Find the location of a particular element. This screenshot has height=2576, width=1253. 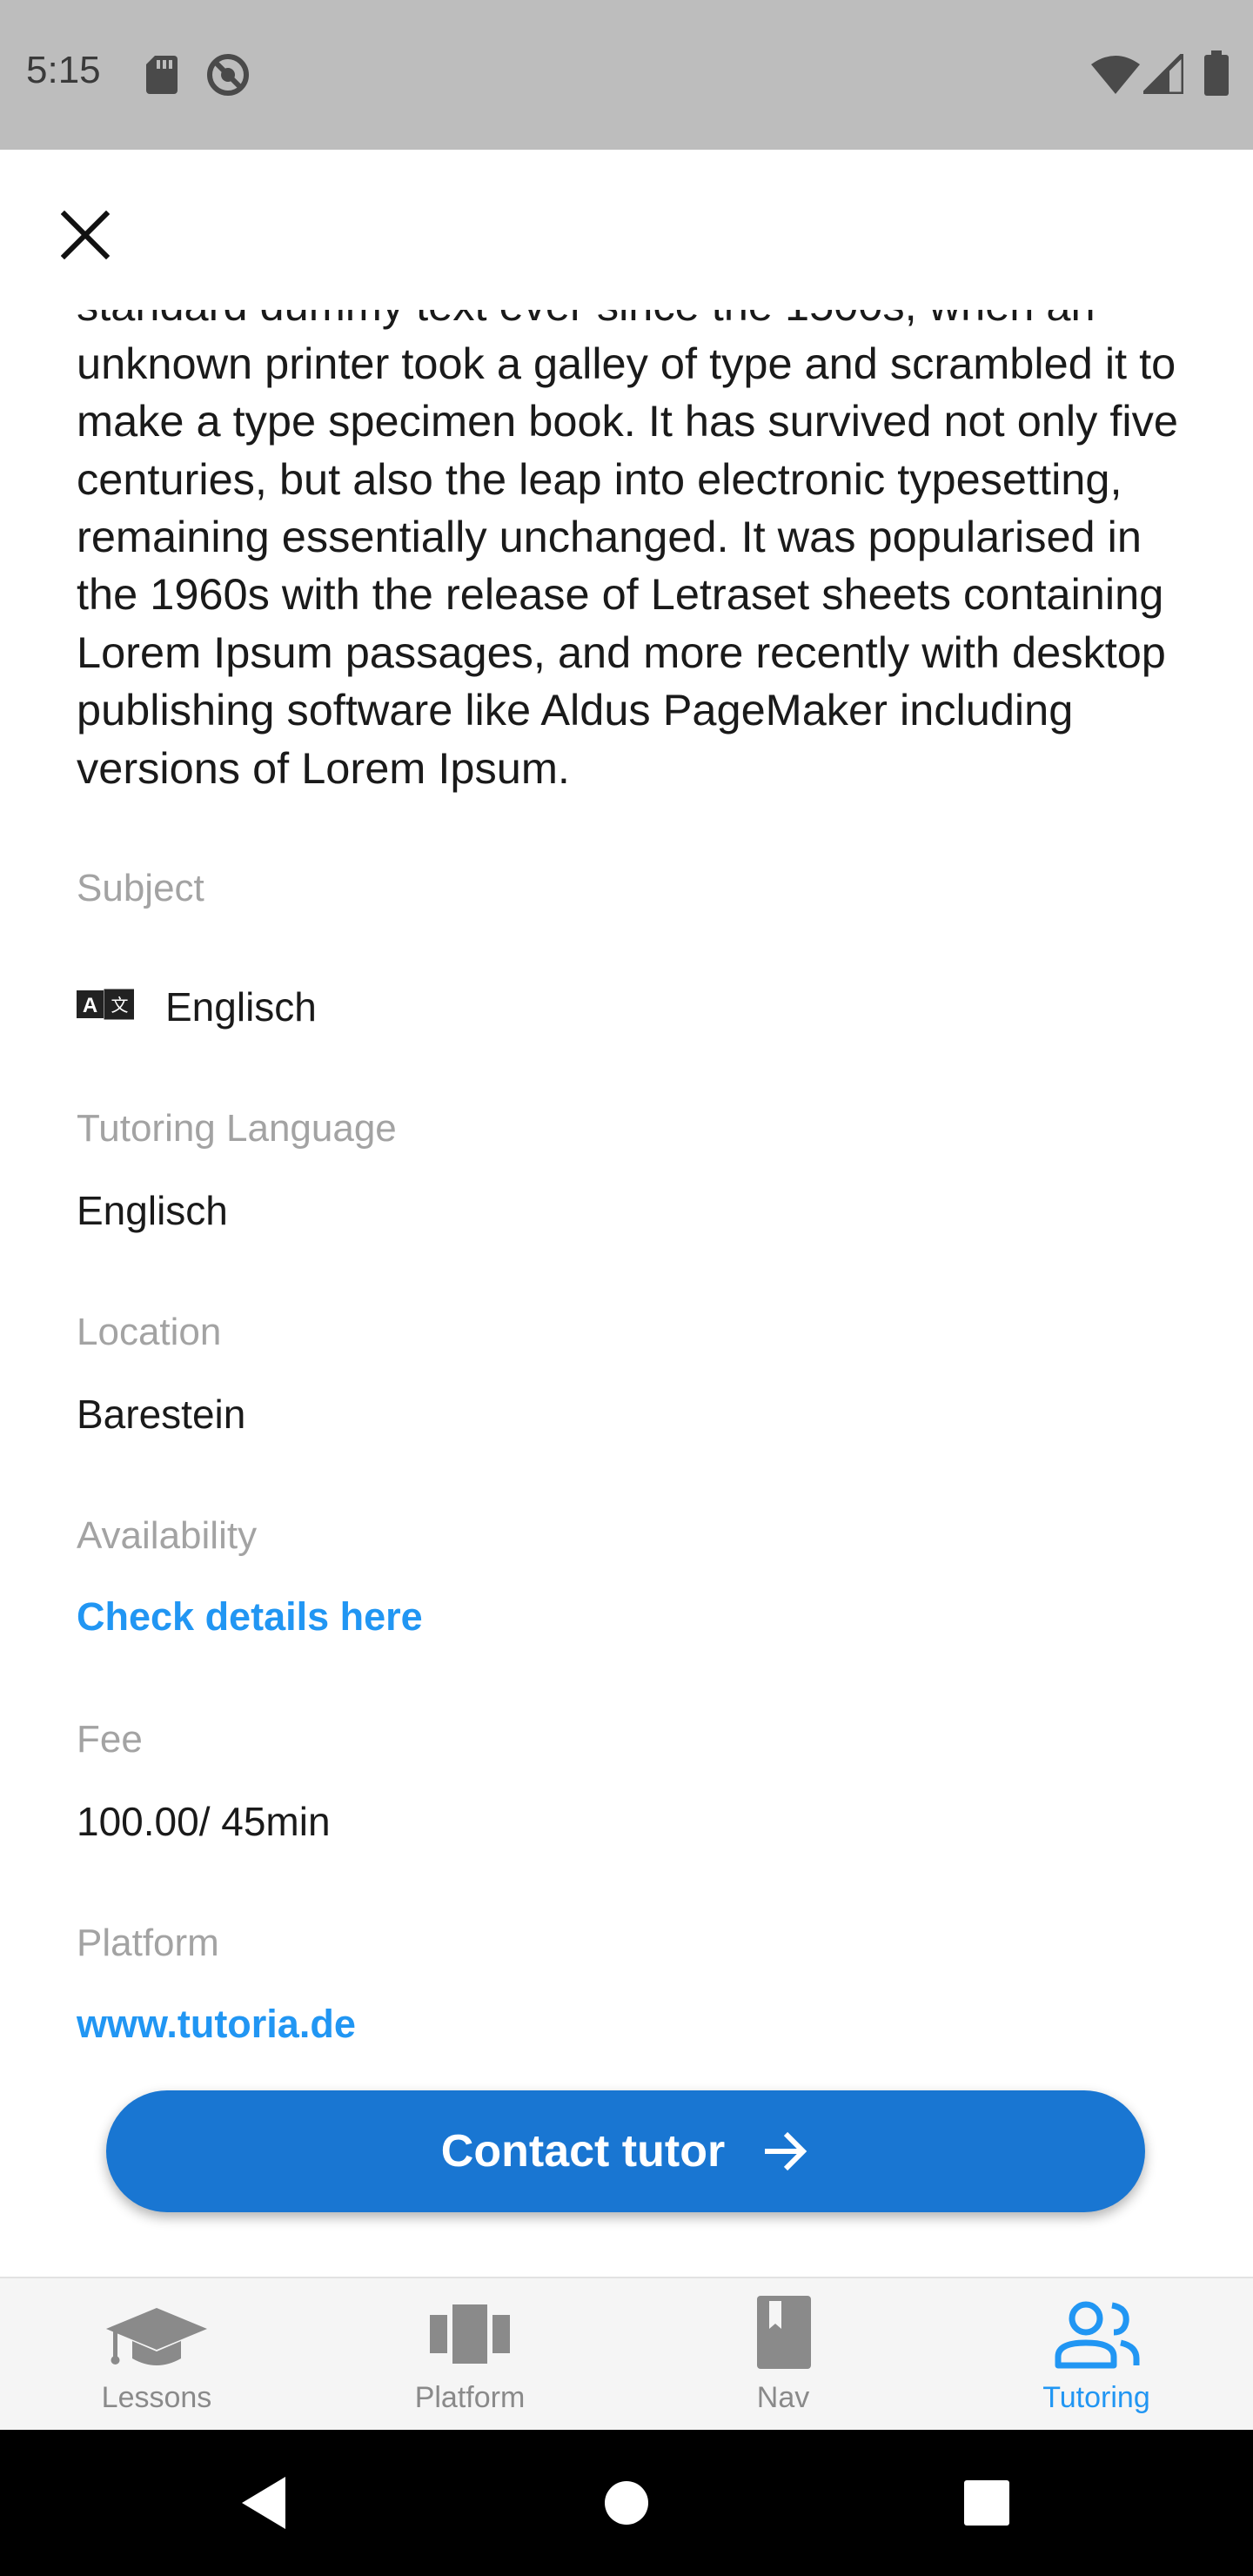

people-icon is located at coordinates (1097, 2335).